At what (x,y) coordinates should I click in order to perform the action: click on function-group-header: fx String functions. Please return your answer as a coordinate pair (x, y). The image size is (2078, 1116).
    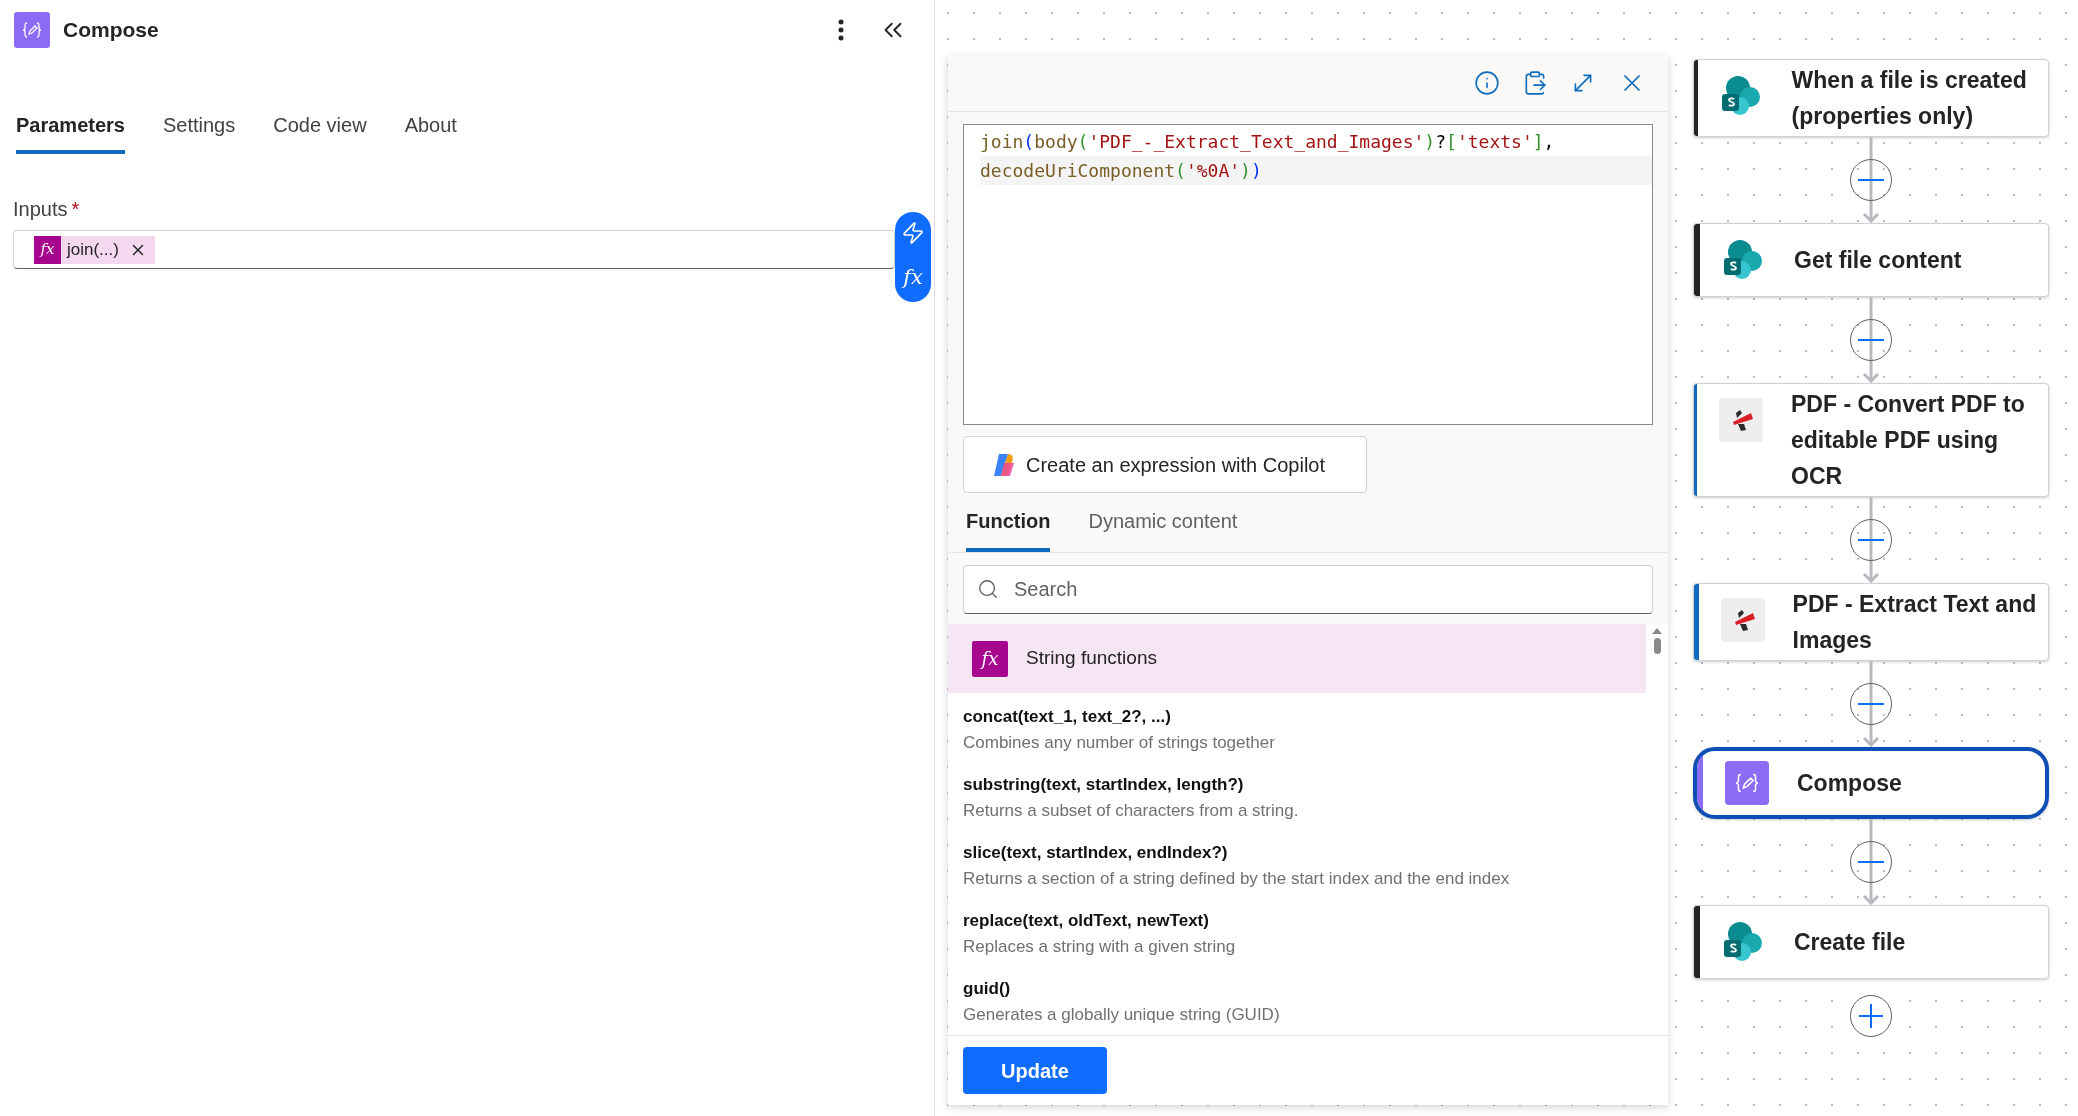
    Looking at the image, I should click on (1297, 658).